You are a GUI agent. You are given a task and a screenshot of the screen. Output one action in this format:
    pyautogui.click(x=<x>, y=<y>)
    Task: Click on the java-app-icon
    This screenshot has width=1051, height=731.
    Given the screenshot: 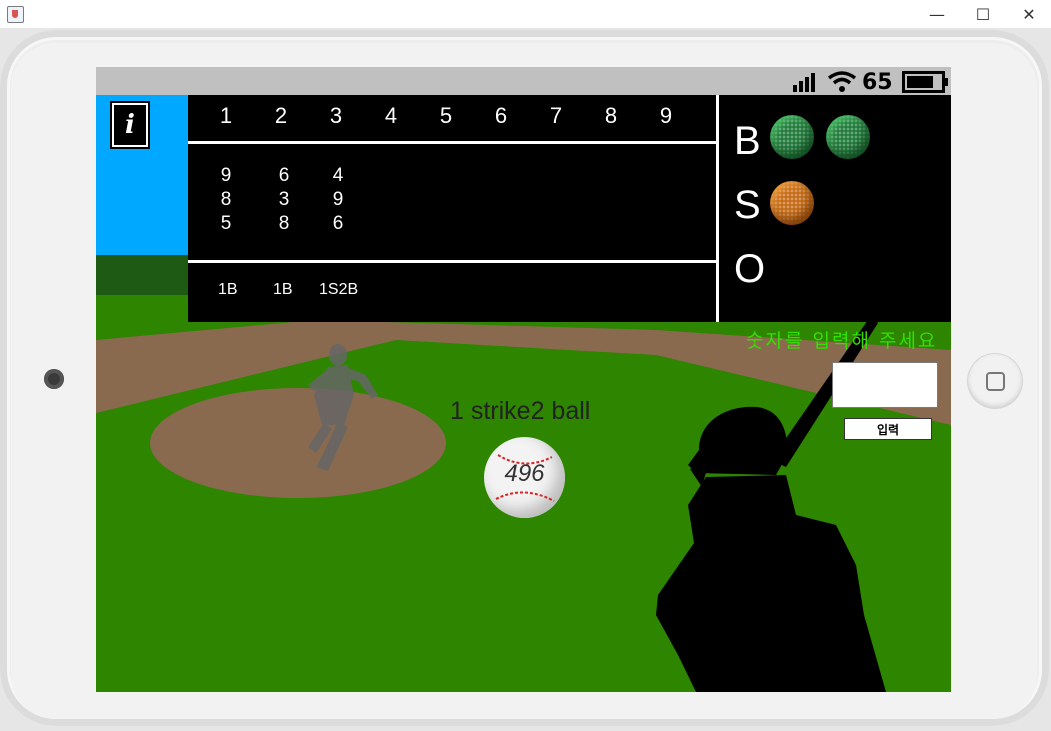 What is the action you would take?
    pyautogui.click(x=15, y=14)
    